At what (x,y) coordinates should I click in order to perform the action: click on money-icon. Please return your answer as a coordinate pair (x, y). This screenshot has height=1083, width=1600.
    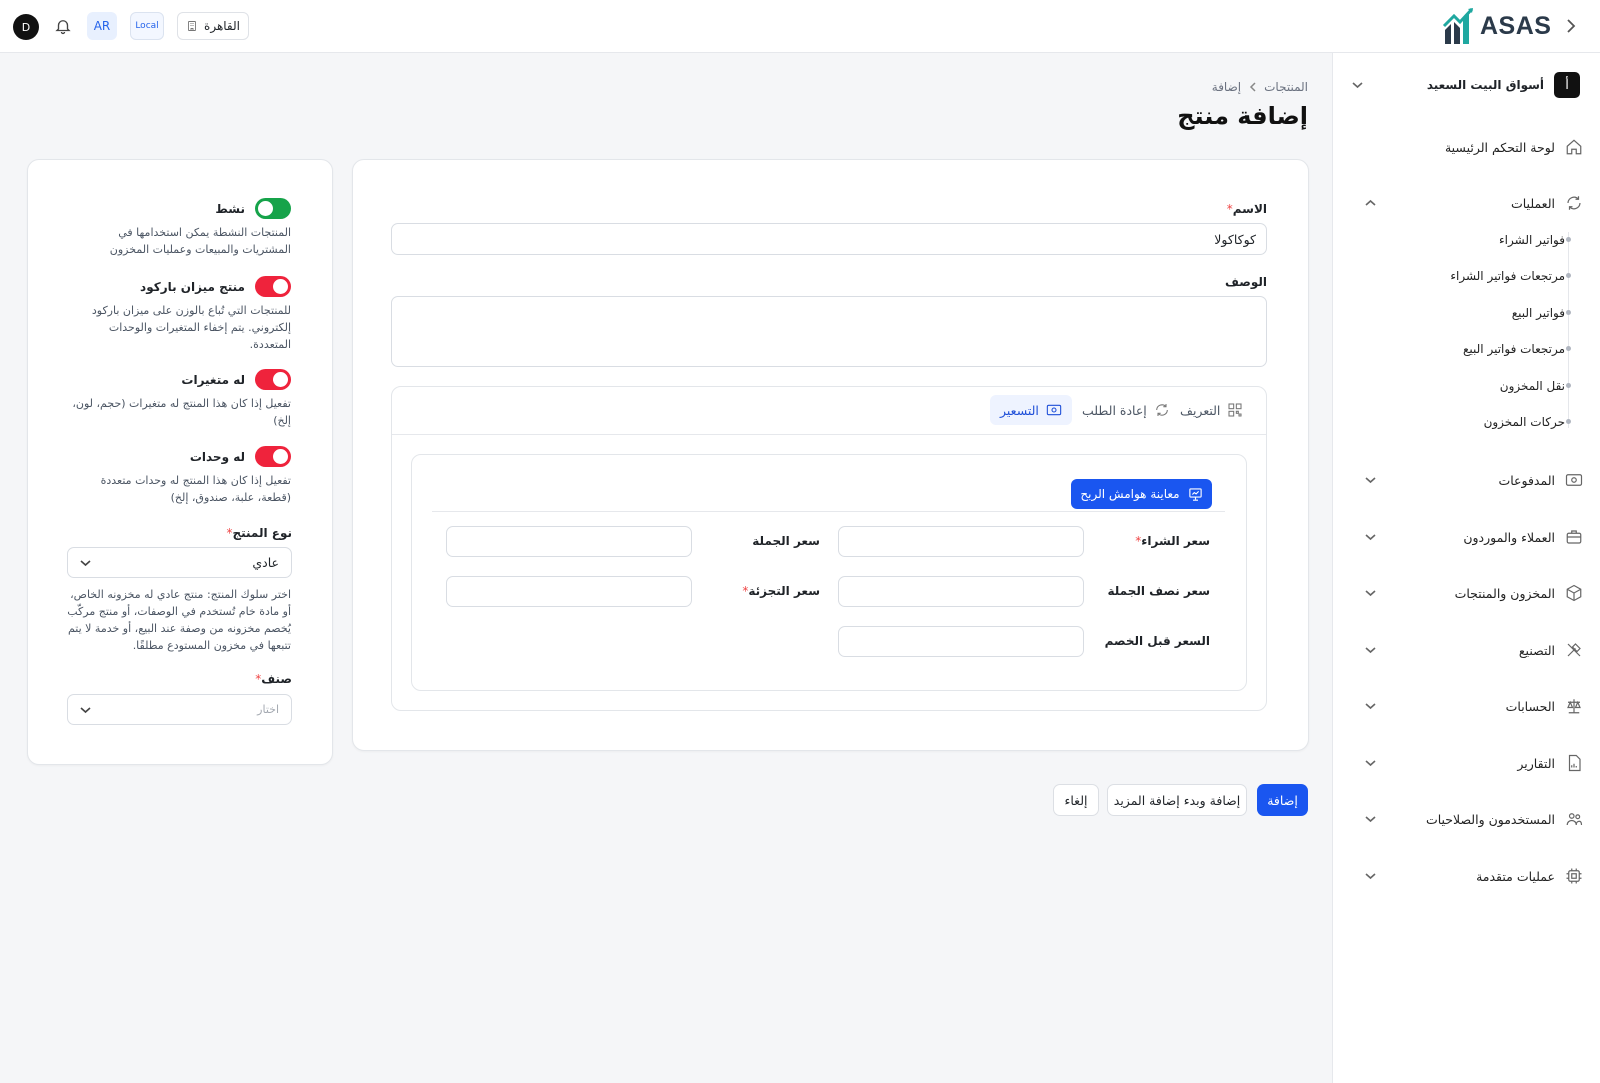
    Looking at the image, I should click on (1054, 410).